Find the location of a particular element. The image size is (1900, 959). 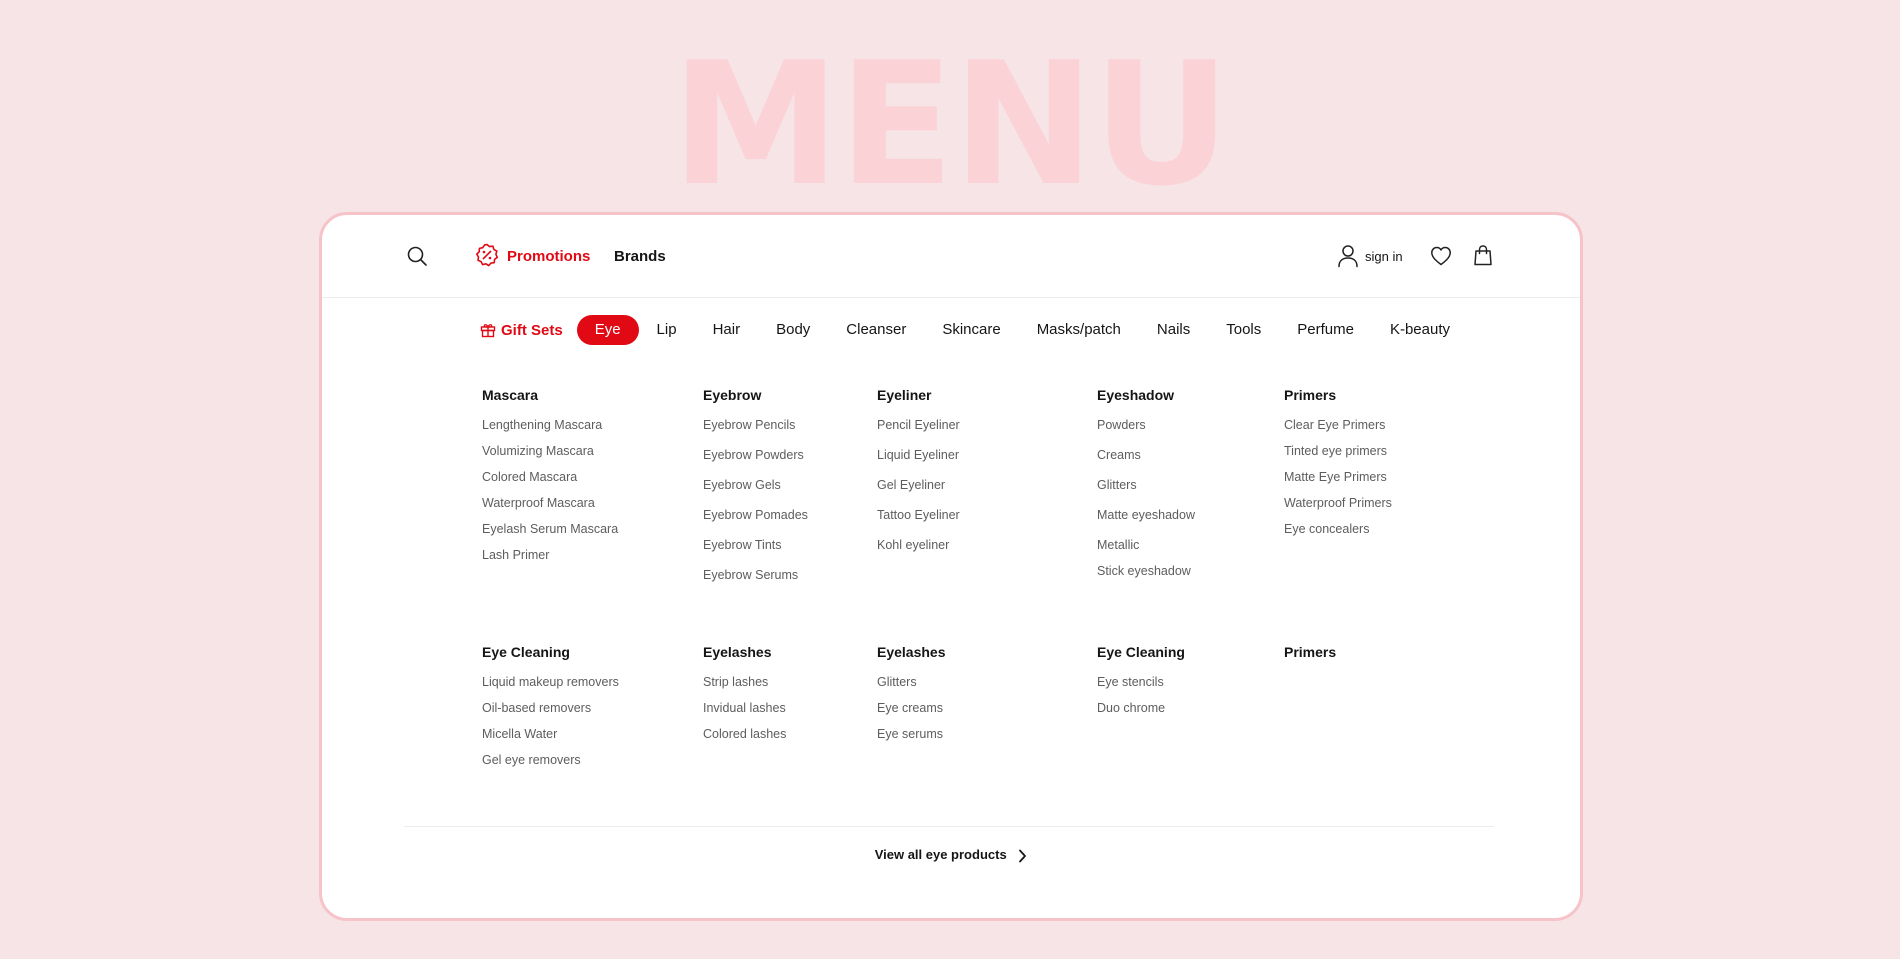

menu-link: Eyebrow Pencils is located at coordinates (755, 425).